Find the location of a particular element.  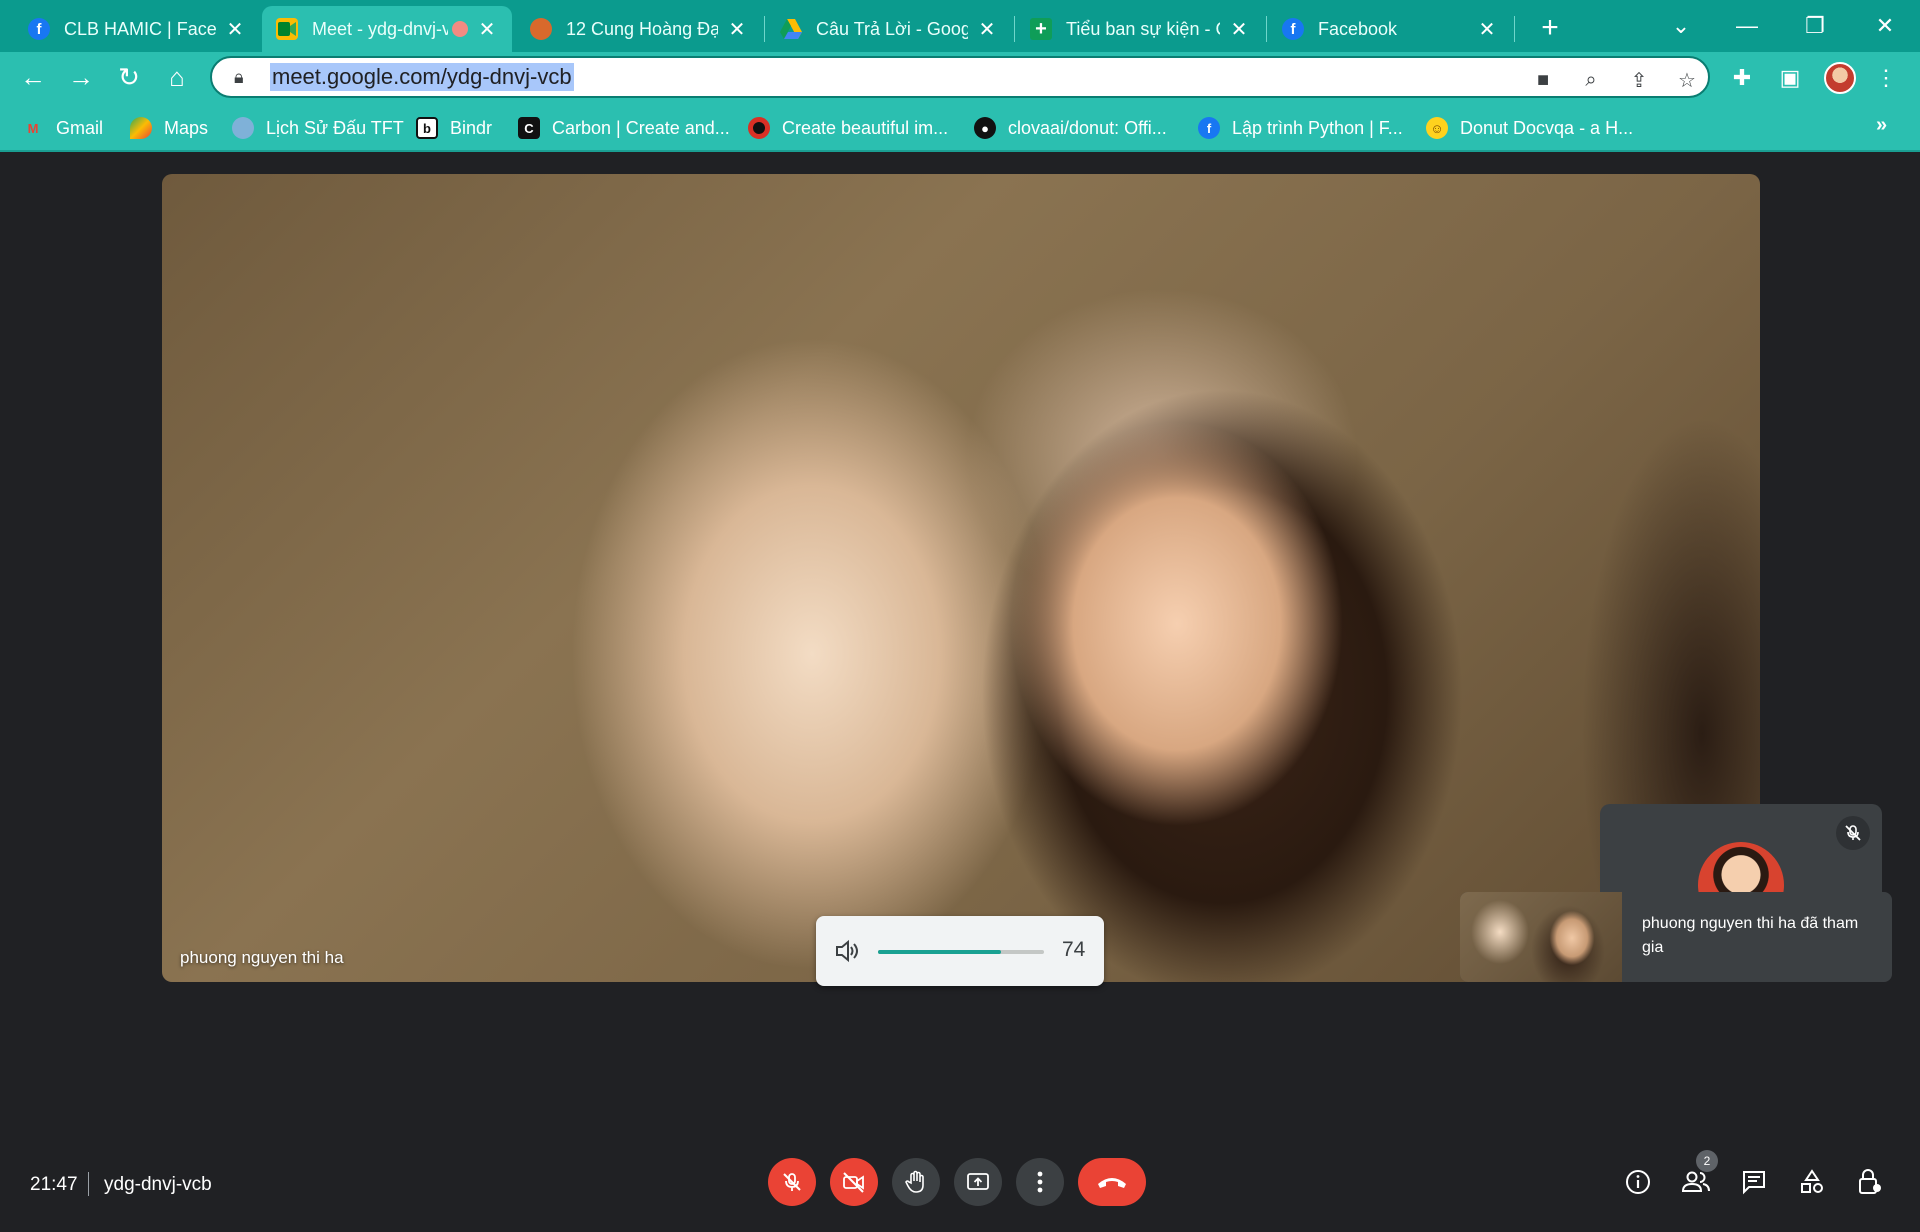

mic-toggle-button is located at coordinates (792, 1182).